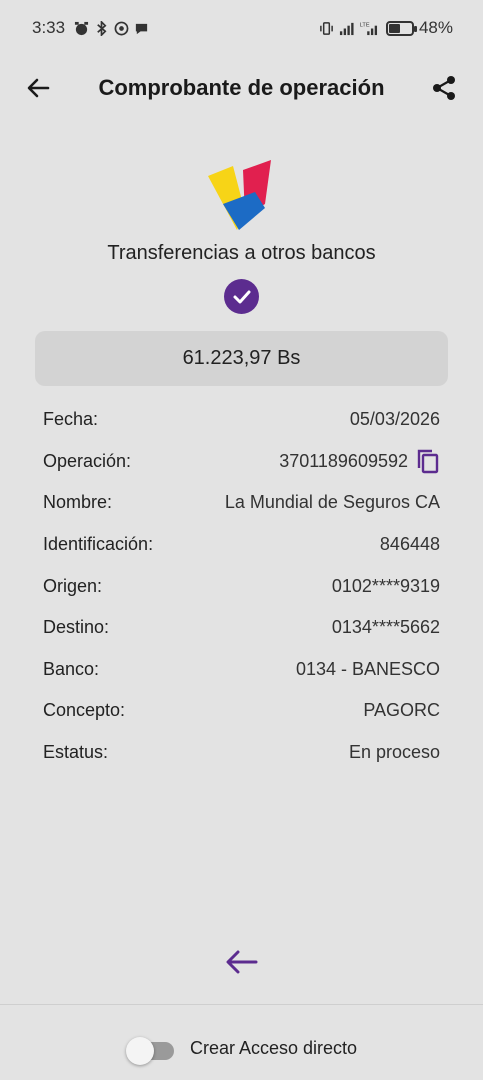 Image resolution: width=483 pixels, height=1080 pixels. I want to click on operation-number: 3701189609592, so click(343, 460).